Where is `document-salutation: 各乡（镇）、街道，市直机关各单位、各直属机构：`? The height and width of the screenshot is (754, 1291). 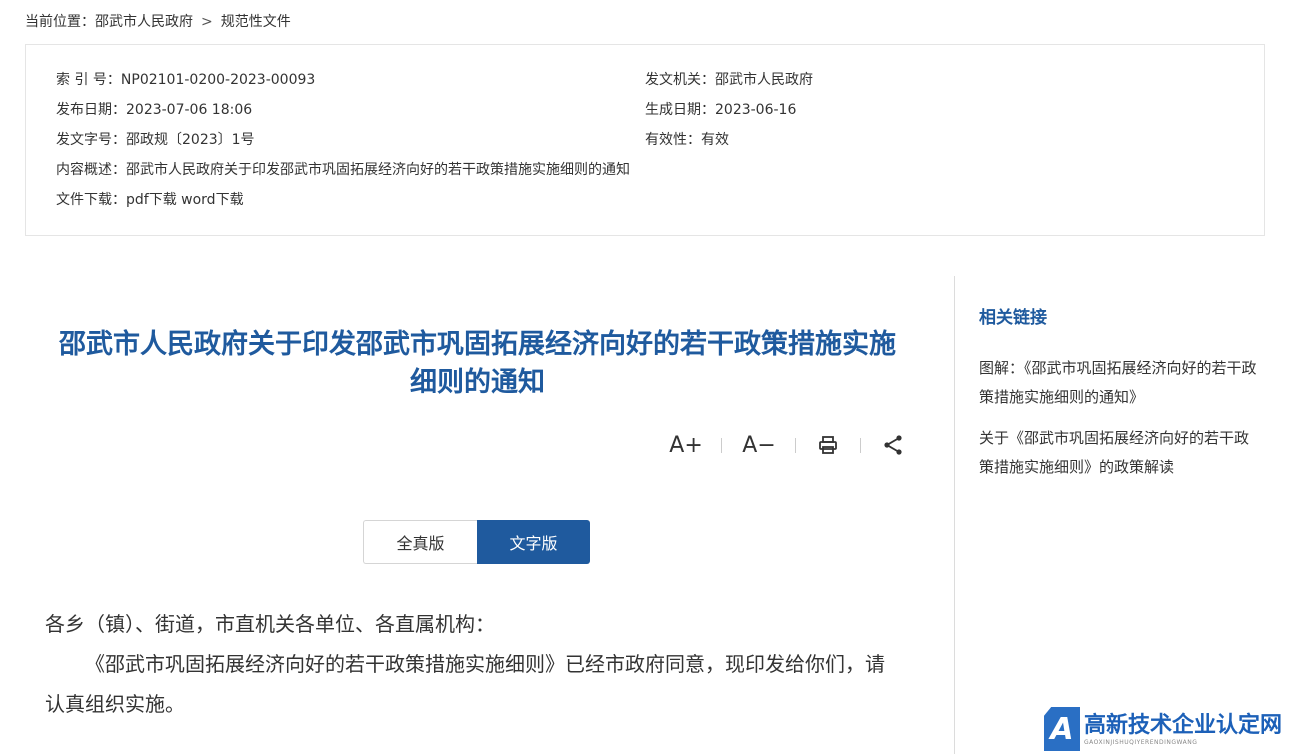 document-salutation: 各乡（镇）、街道，市直机关各单位、各直属机构： is located at coordinates (270, 624).